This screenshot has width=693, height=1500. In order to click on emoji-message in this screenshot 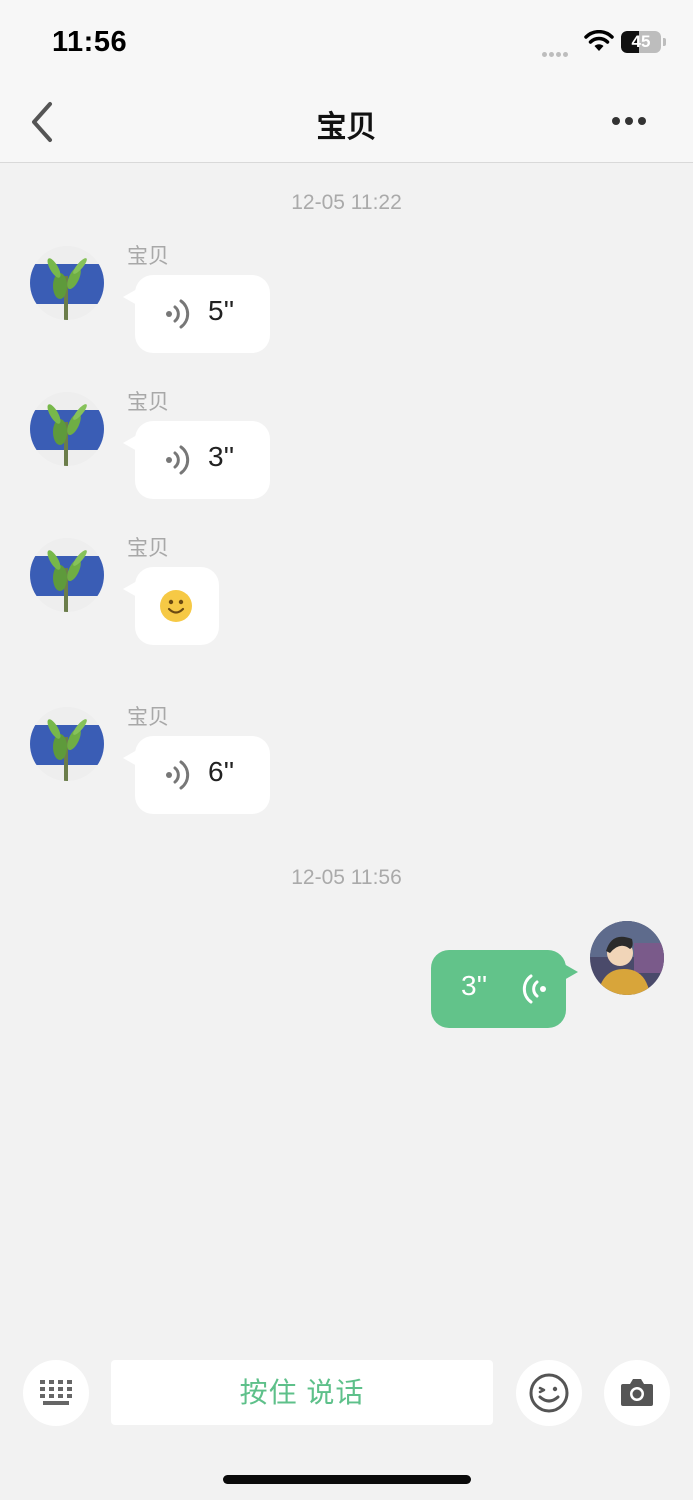, I will do `click(171, 606)`.